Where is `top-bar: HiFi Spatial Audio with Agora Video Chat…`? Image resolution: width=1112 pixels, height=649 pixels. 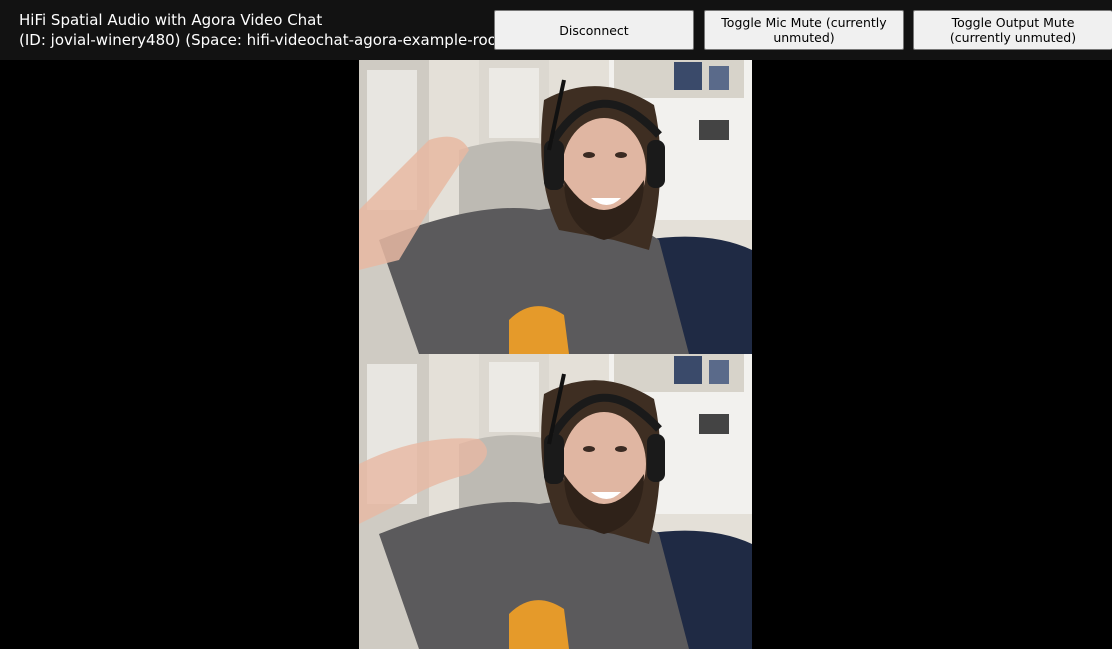
top-bar: HiFi Spatial Audio with Agora Video Chat… is located at coordinates (556, 30).